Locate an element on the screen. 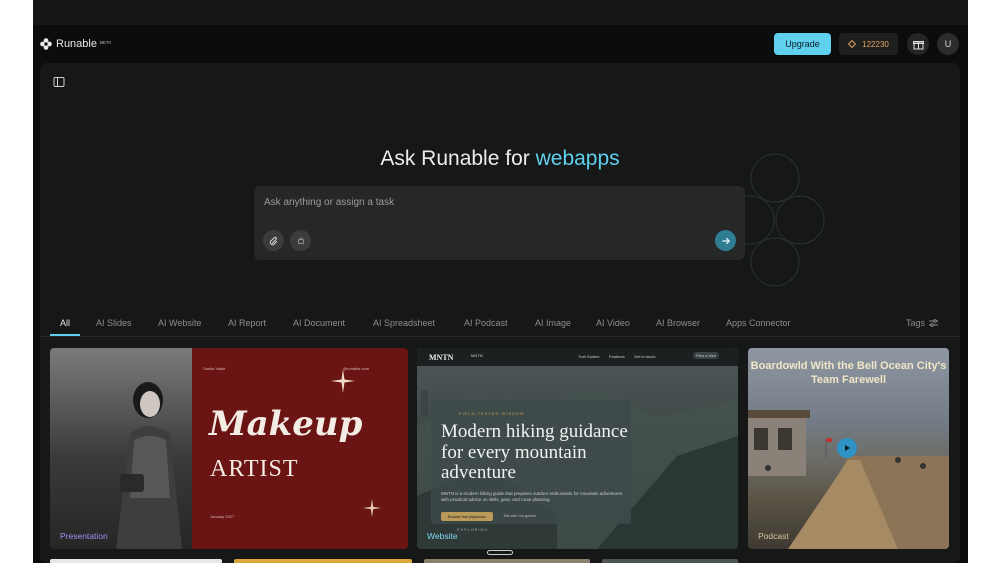 This screenshot has width=1000, height=563. active-tab-indicator is located at coordinates (65, 335).